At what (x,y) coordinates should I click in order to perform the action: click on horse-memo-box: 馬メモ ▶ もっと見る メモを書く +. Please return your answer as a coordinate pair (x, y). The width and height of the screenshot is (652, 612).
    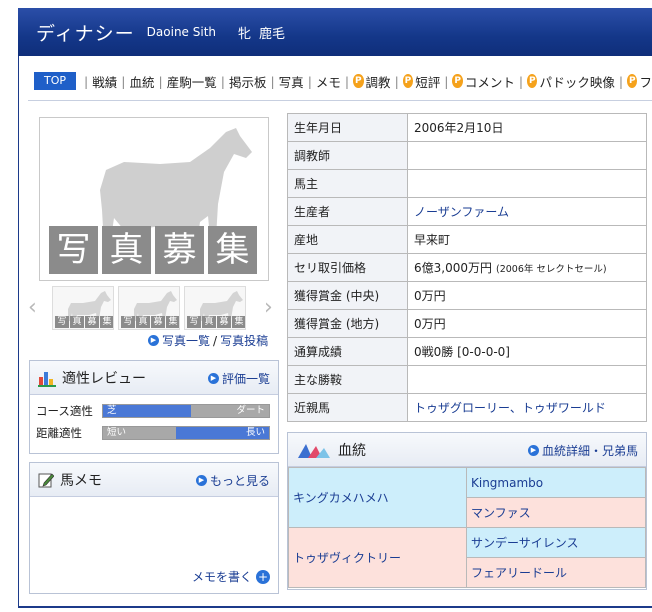
    Looking at the image, I should click on (154, 528).